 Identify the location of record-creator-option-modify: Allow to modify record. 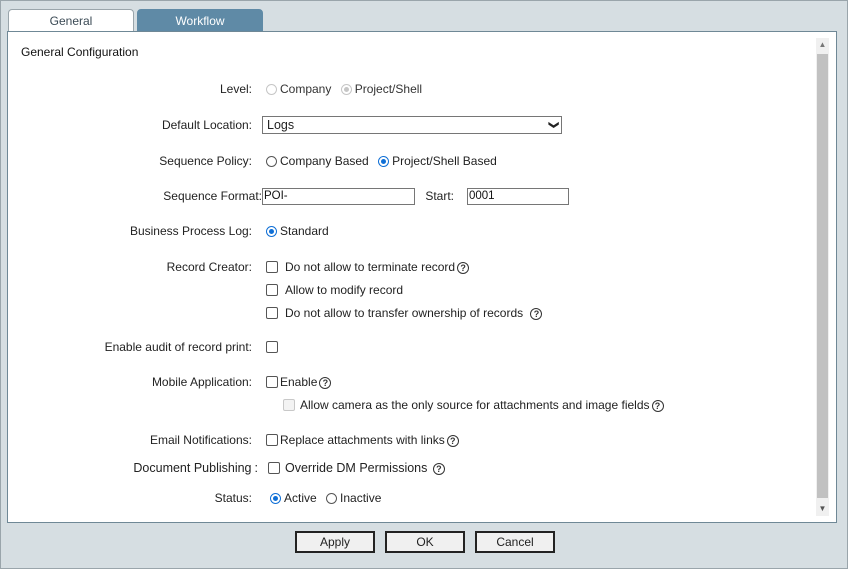
(334, 290).